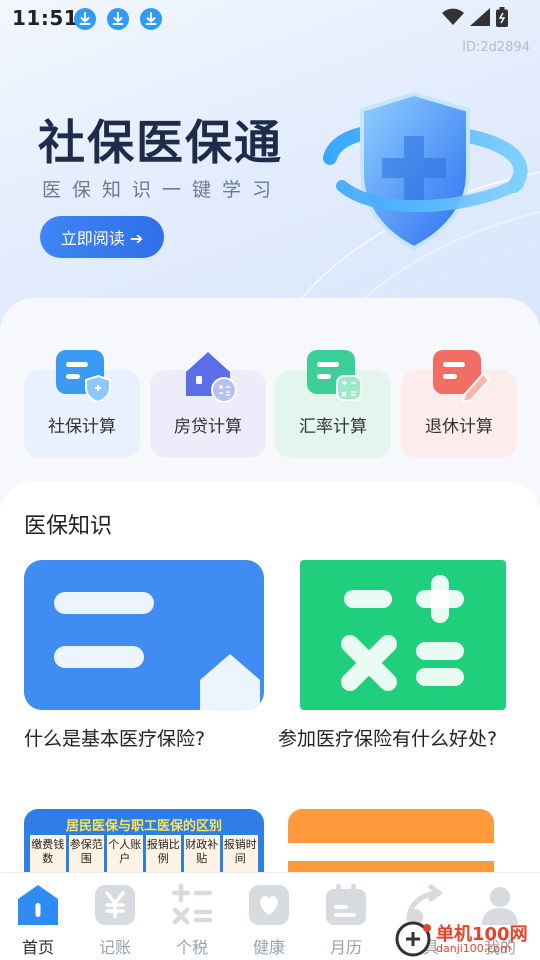  Describe the element at coordinates (68, 526) in the screenshot. I see `section-title: 医保知识` at that location.